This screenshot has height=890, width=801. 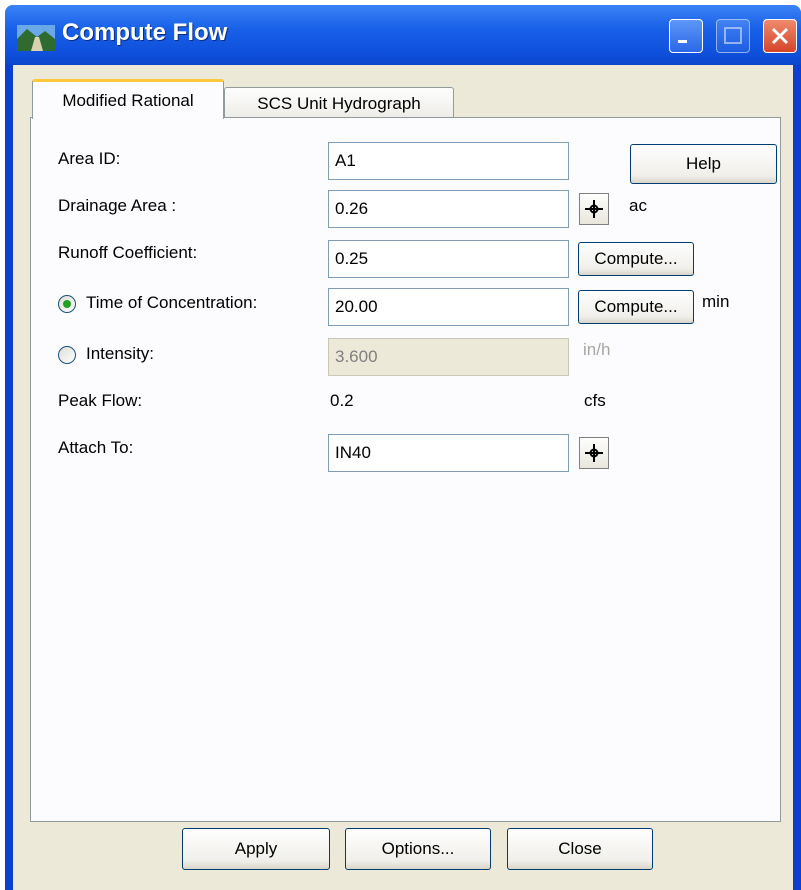 What do you see at coordinates (448, 453) in the screenshot?
I see `attach-to-input: IN40` at bounding box center [448, 453].